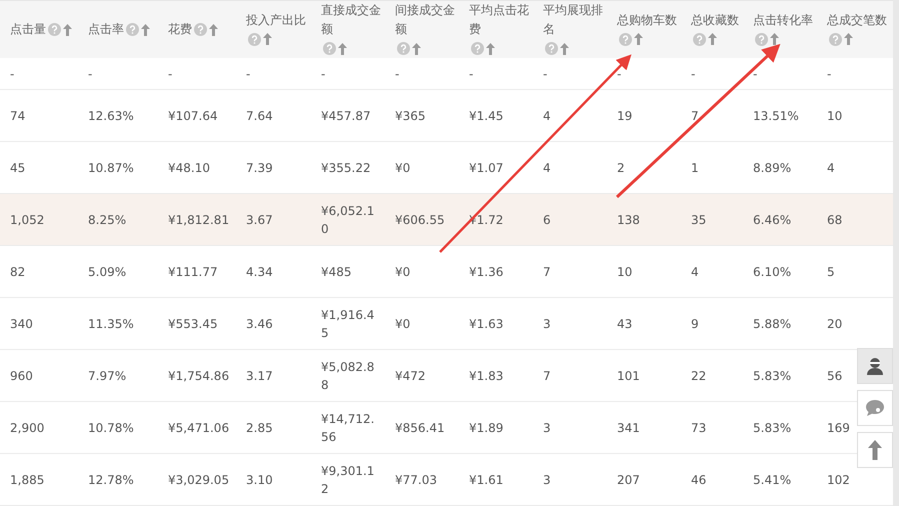 The image size is (899, 506). I want to click on table-cell: 12.78%, so click(111, 479).